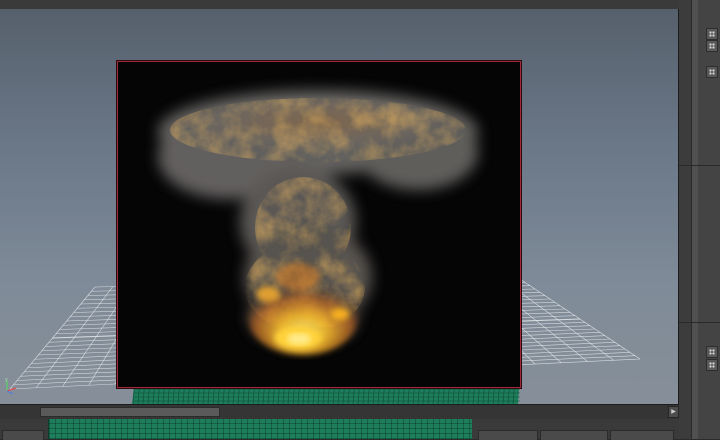  I want to click on axis-y-label: y, so click(6, 380).